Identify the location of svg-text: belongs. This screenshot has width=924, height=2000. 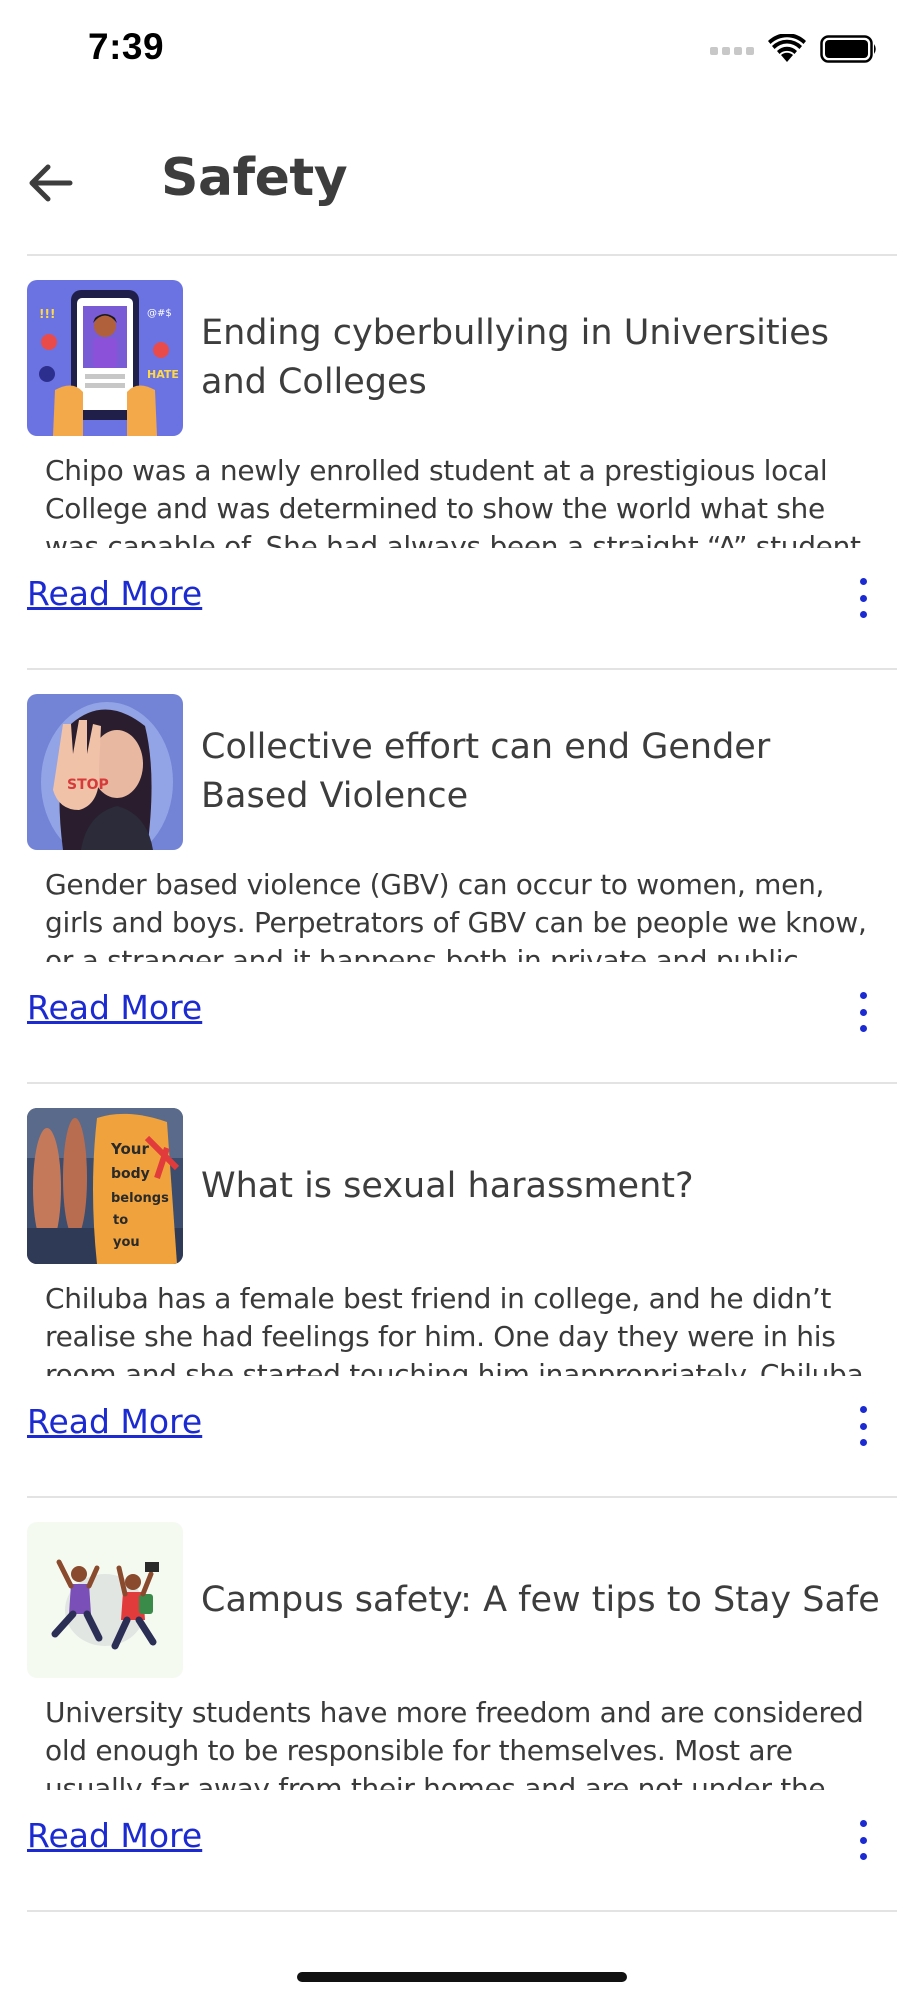
(140, 1198).